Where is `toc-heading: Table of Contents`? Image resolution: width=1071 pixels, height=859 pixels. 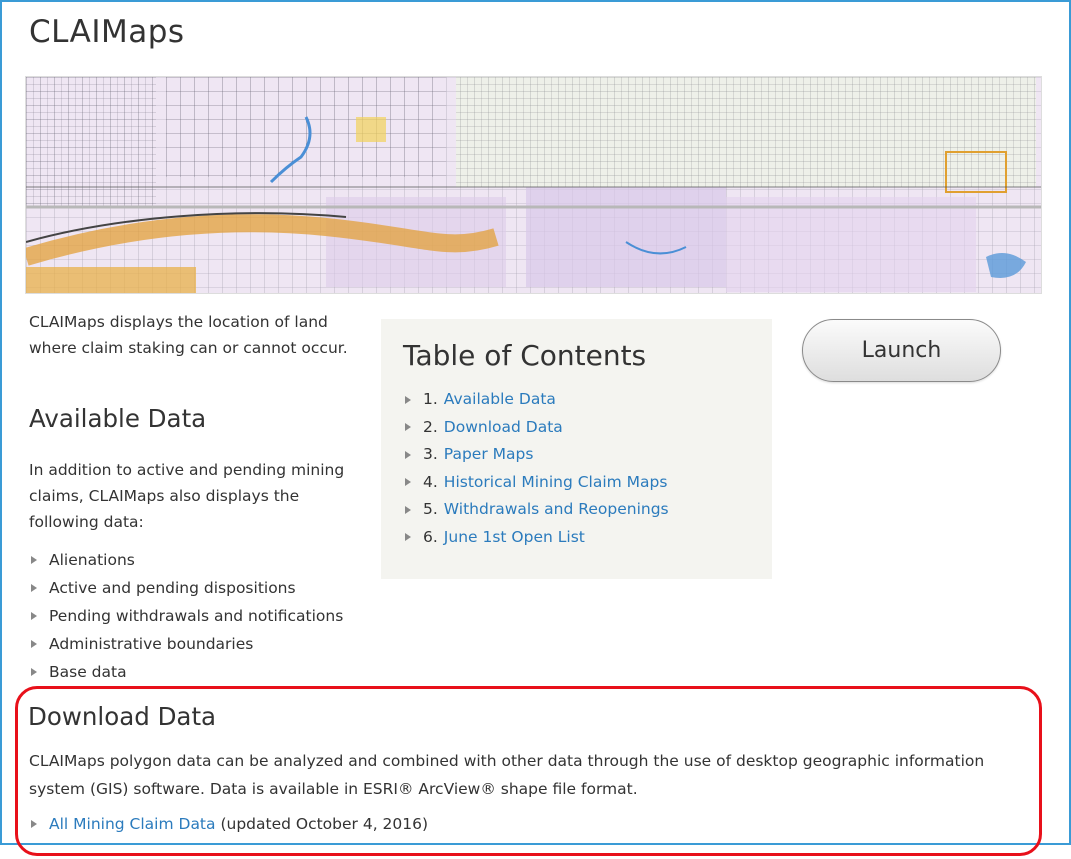 toc-heading: Table of Contents is located at coordinates (525, 355).